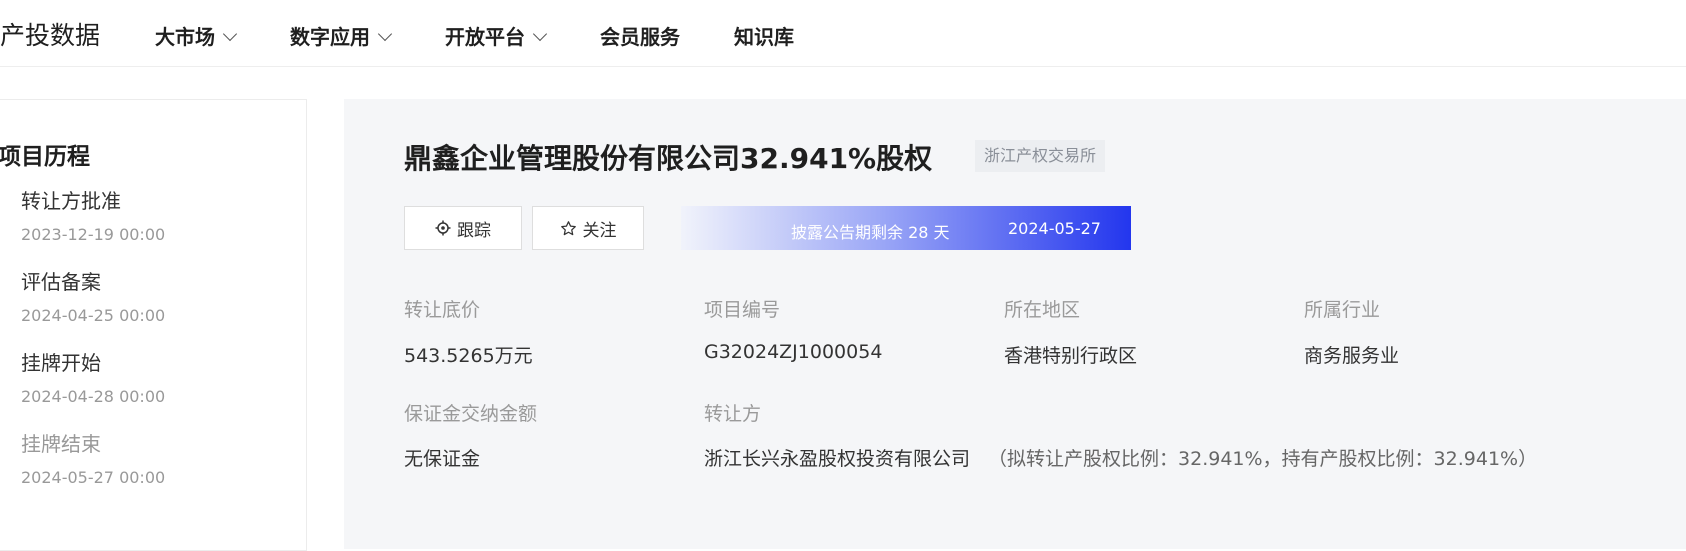 The width and height of the screenshot is (1686, 551). What do you see at coordinates (93, 234) in the screenshot?
I see `step-time: 2023-12-19 00:00` at bounding box center [93, 234].